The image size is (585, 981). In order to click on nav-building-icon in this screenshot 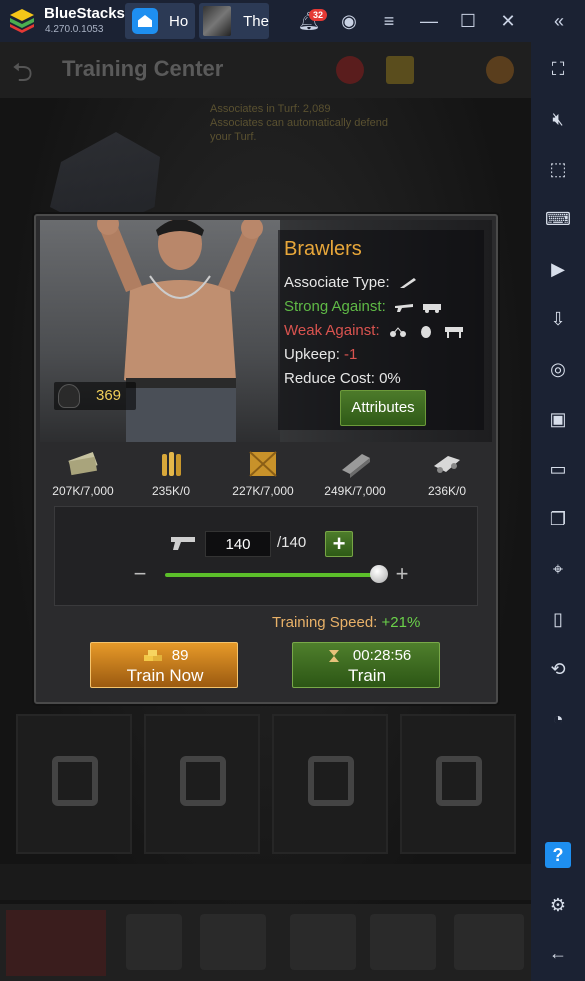, I will do `click(56, 943)`.